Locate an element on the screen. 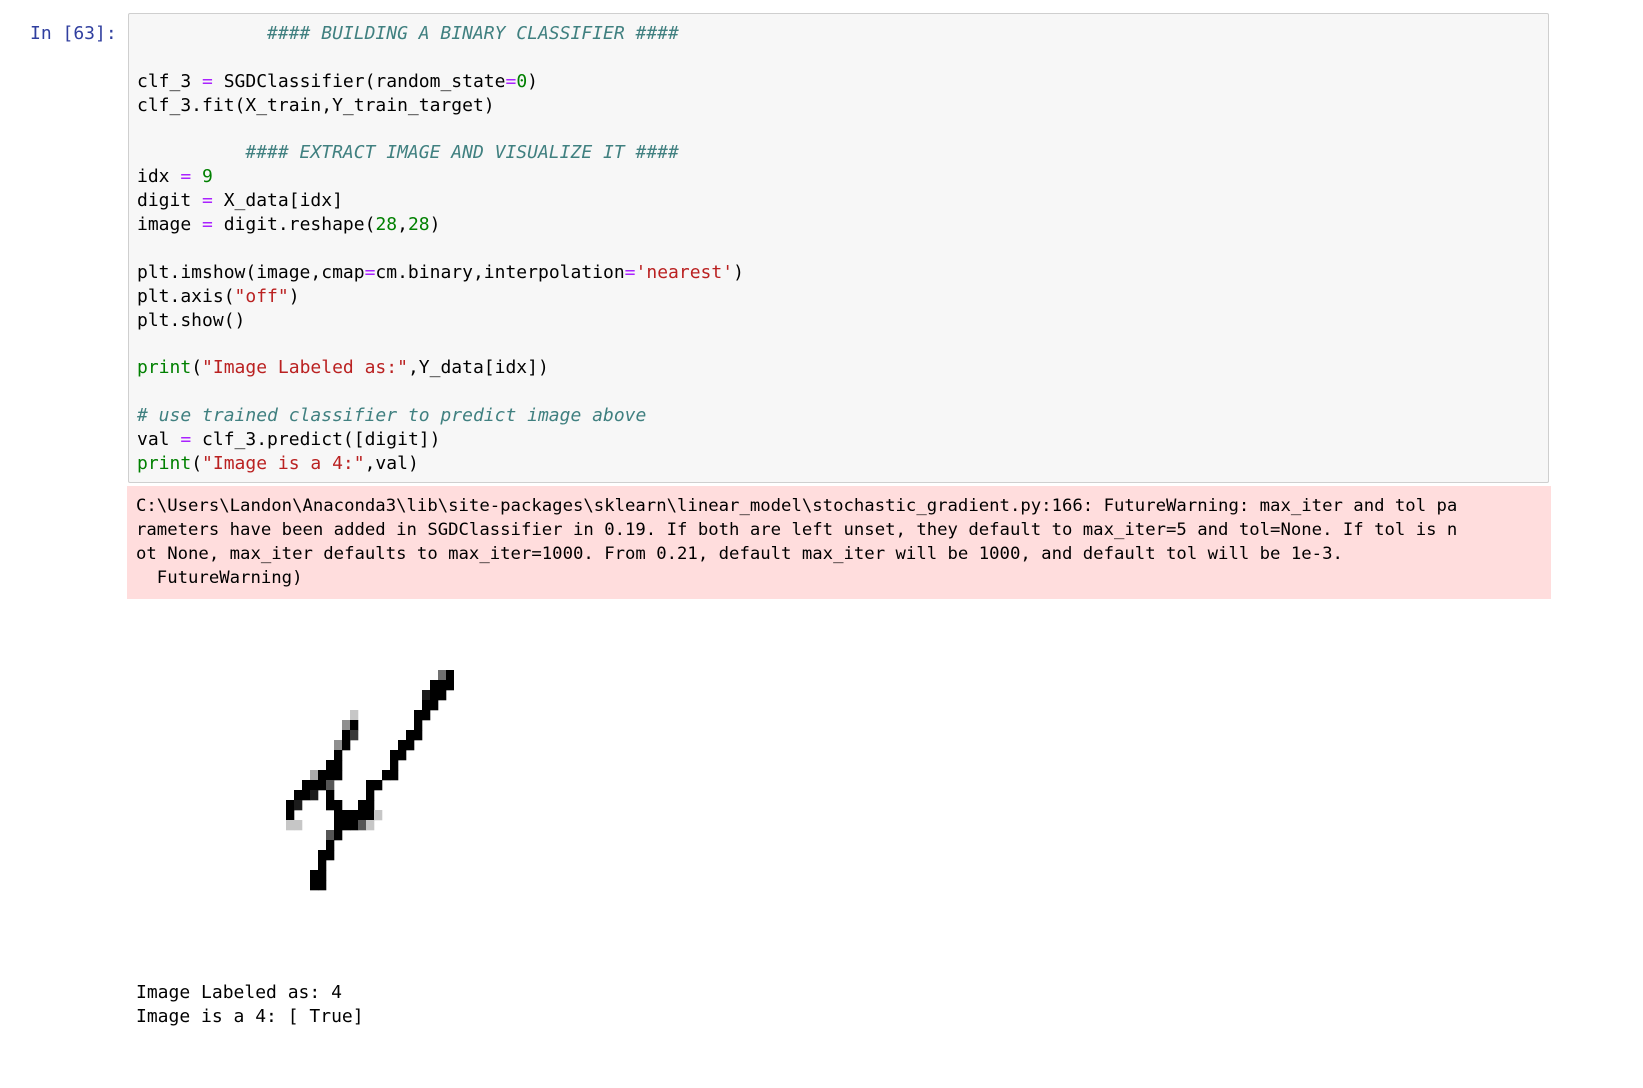  code-token: "off" is located at coordinates (261, 296).